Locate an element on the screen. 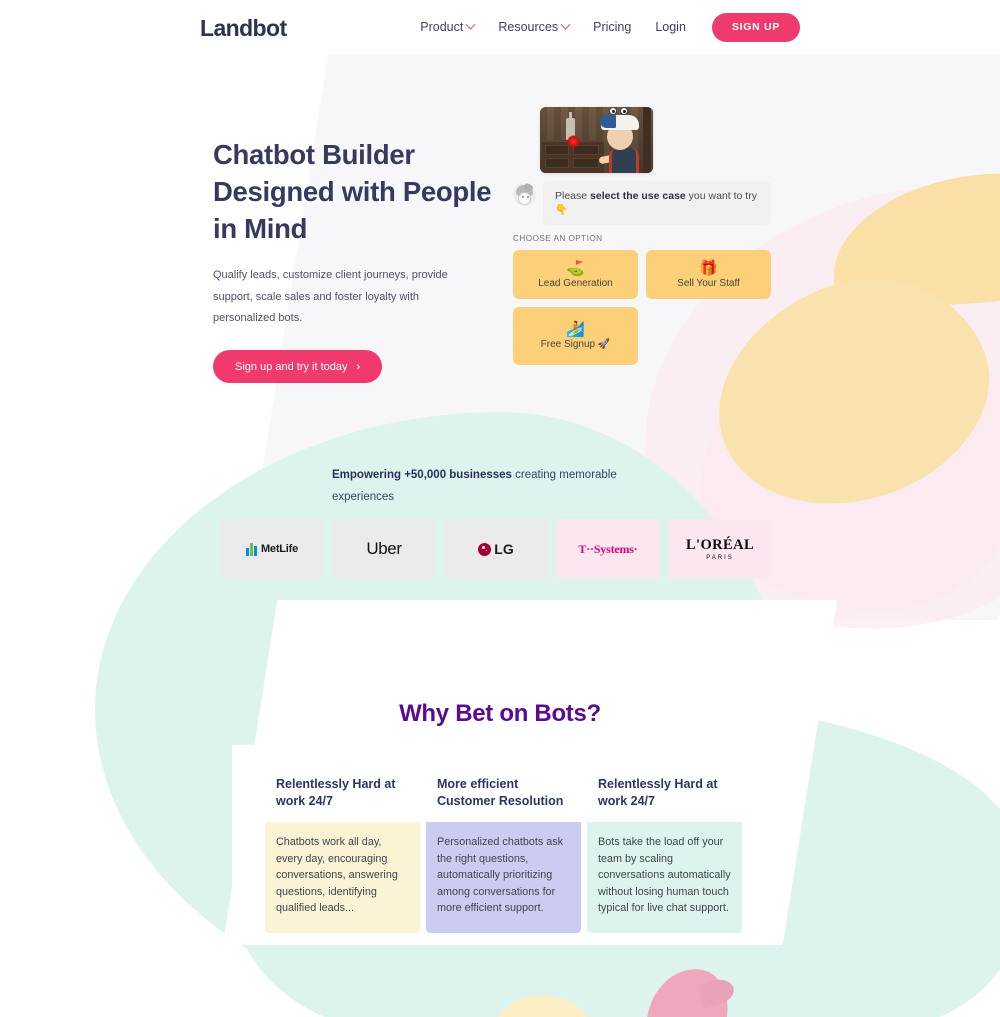 The image size is (1000, 1017). gif-post is located at coordinates (647, 140).